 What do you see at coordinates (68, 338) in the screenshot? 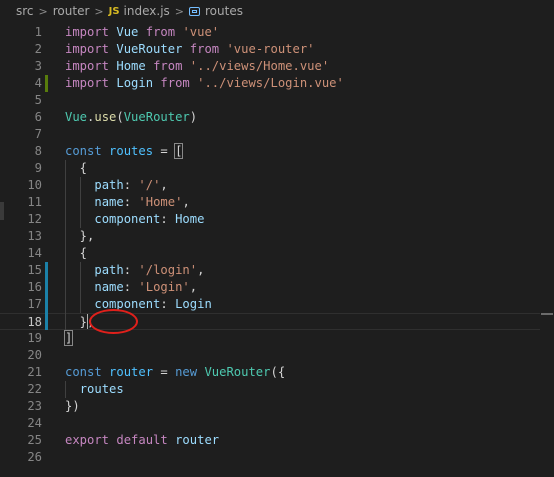
I see `code-token: ]` at bounding box center [68, 338].